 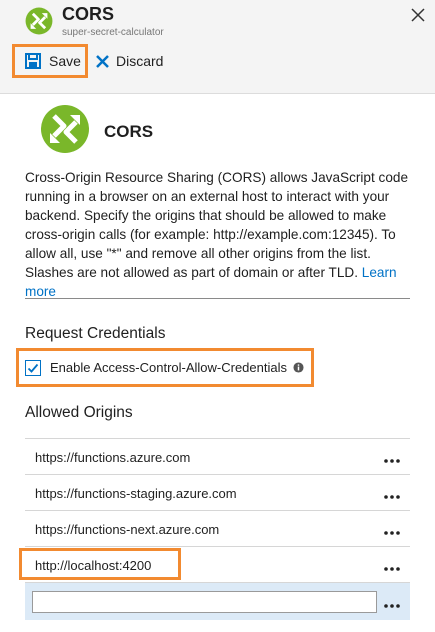 I want to click on allowed-origins-heading: Allowed Origins, so click(x=79, y=412).